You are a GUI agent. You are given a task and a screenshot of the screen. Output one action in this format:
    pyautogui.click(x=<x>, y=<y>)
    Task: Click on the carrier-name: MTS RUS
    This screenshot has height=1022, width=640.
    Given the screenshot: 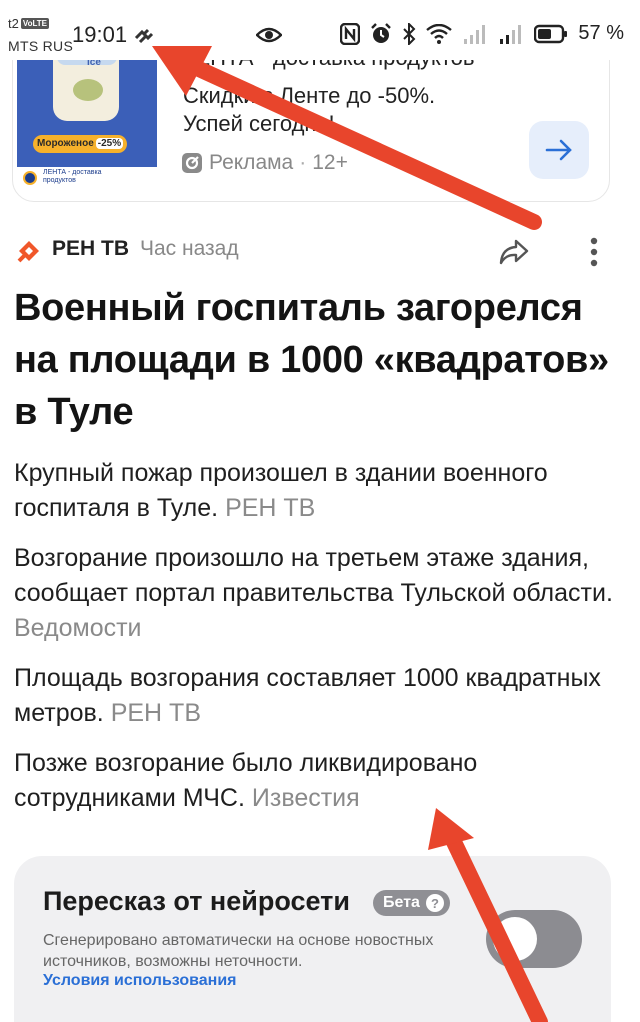 What is the action you would take?
    pyautogui.click(x=41, y=46)
    